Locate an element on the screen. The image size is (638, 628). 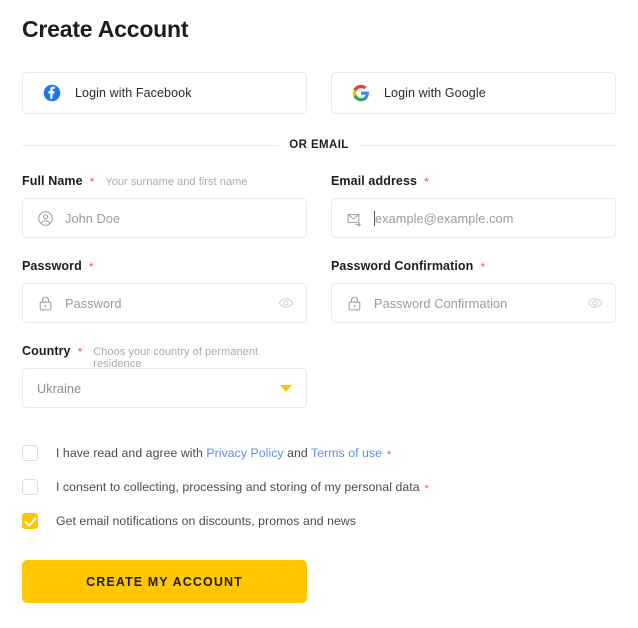
or-email-divider: OR EMAIL is located at coordinates (319, 145).